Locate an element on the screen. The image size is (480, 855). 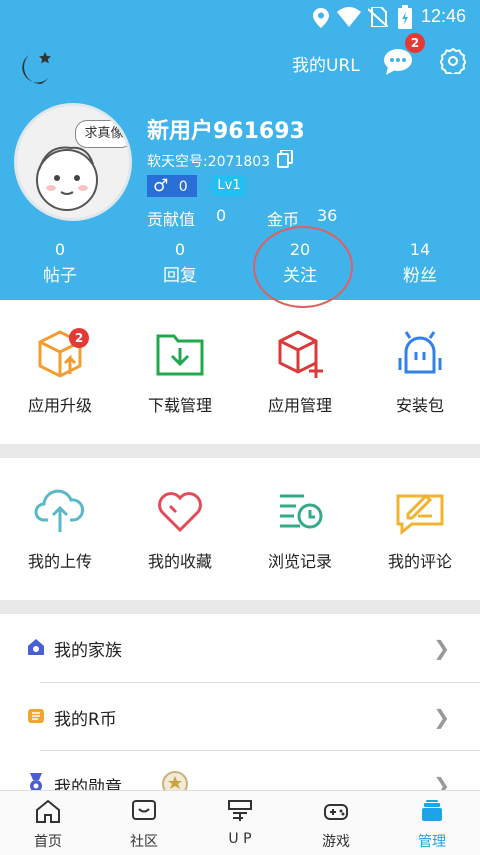
upgrade-badge: 2 is located at coordinates (79, 338).